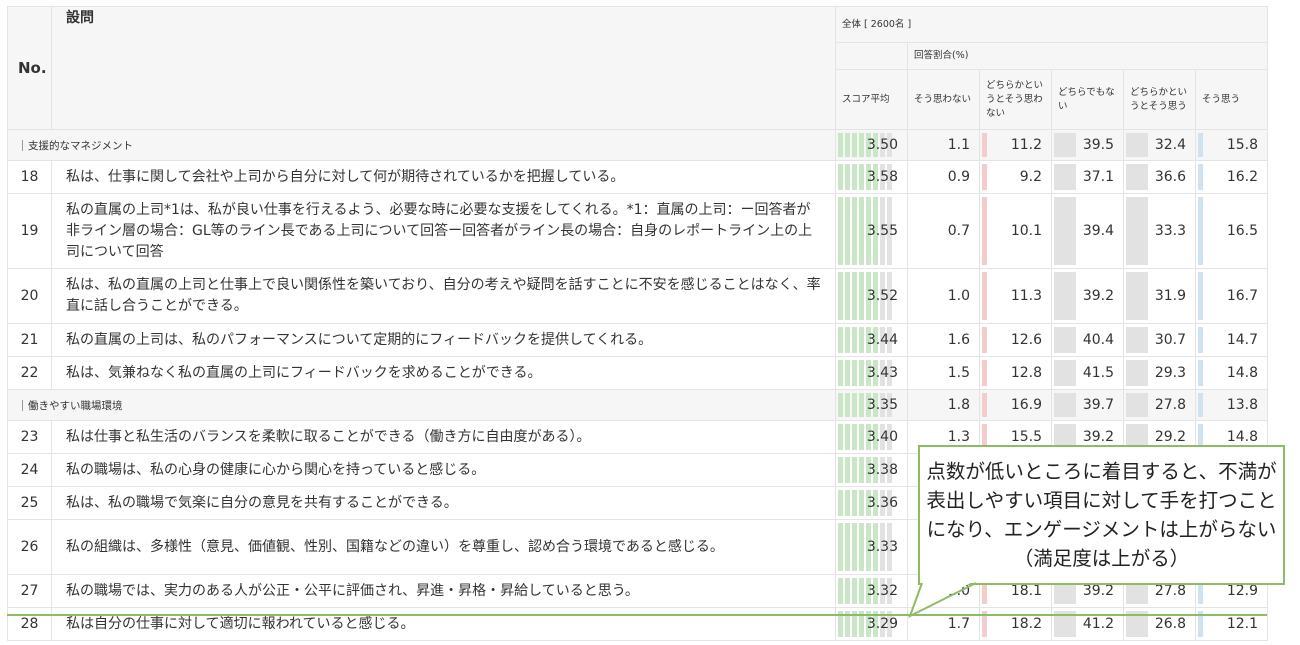 The height and width of the screenshot is (645, 1300). Describe the element at coordinates (1242, 340) in the screenshot. I see `row-c5-value: 14.7` at that location.